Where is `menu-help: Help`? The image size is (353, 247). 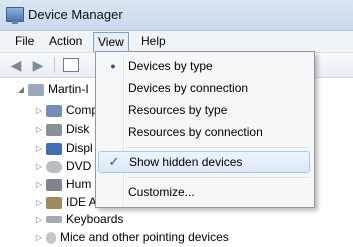 menu-help: Help is located at coordinates (153, 41).